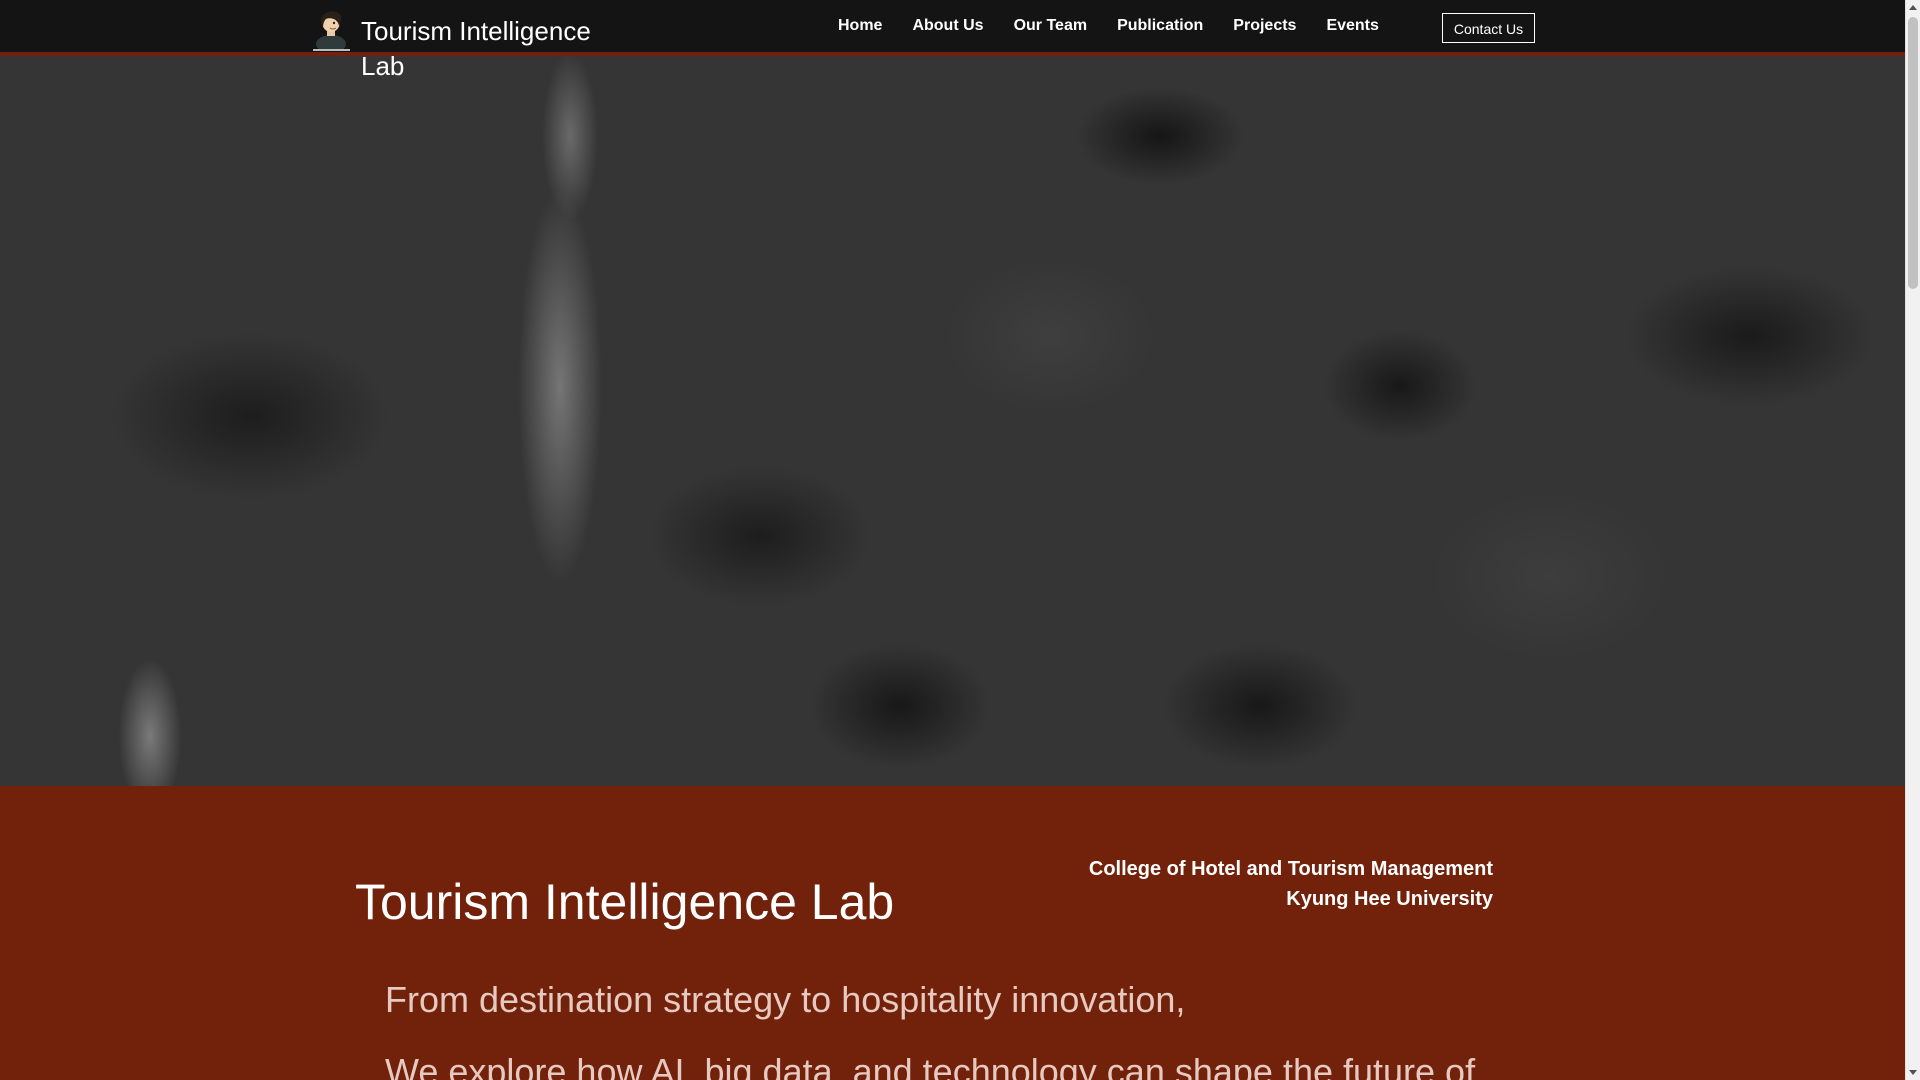  I want to click on scroll-down-arrow-icon, so click(1913, 1072).